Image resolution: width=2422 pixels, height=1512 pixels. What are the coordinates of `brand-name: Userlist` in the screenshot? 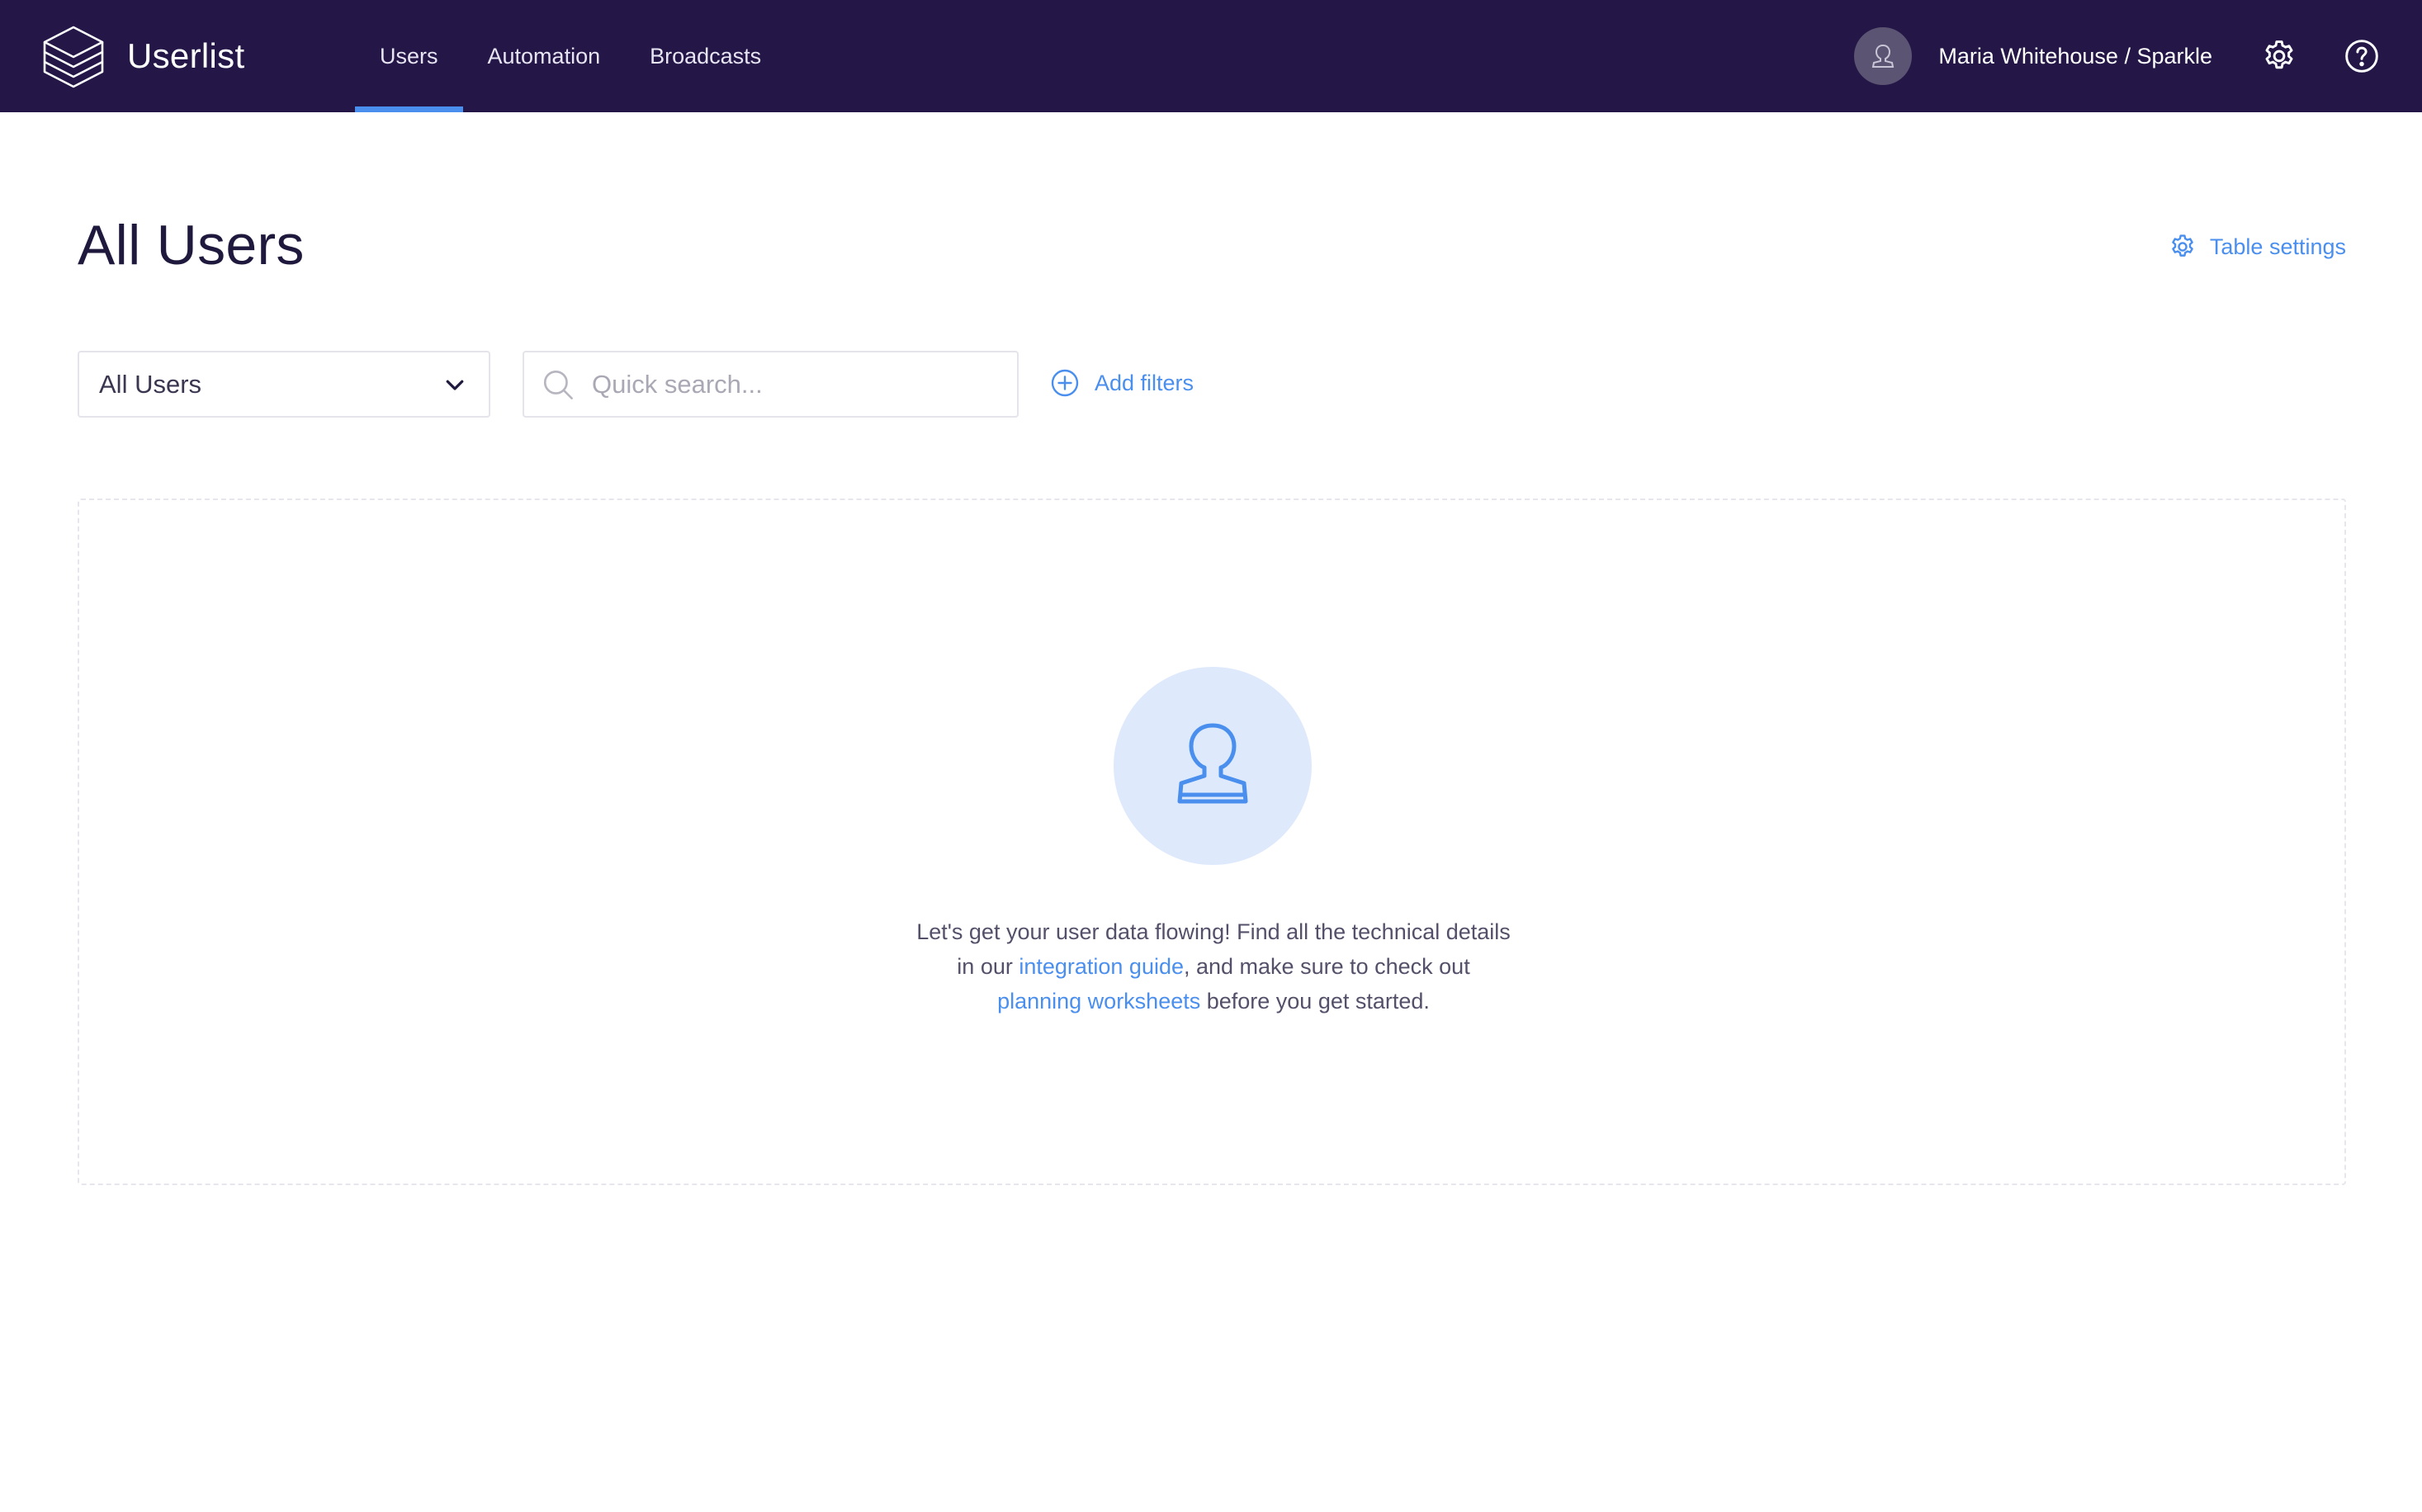 It's located at (186, 55).